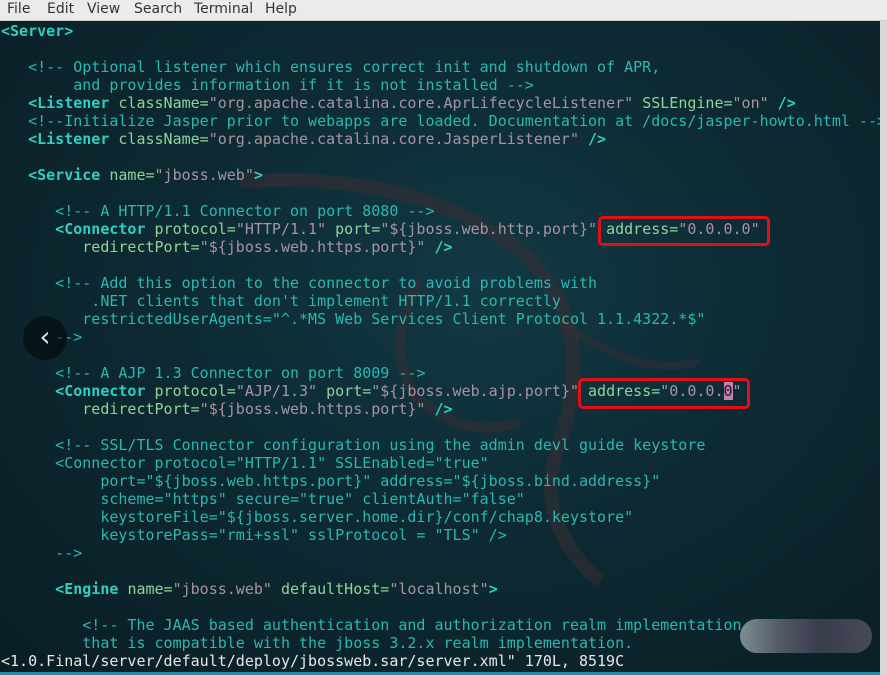 This screenshot has height=675, width=887. Describe the element at coordinates (64, 589) in the screenshot. I see `code-token: <Engine` at that location.